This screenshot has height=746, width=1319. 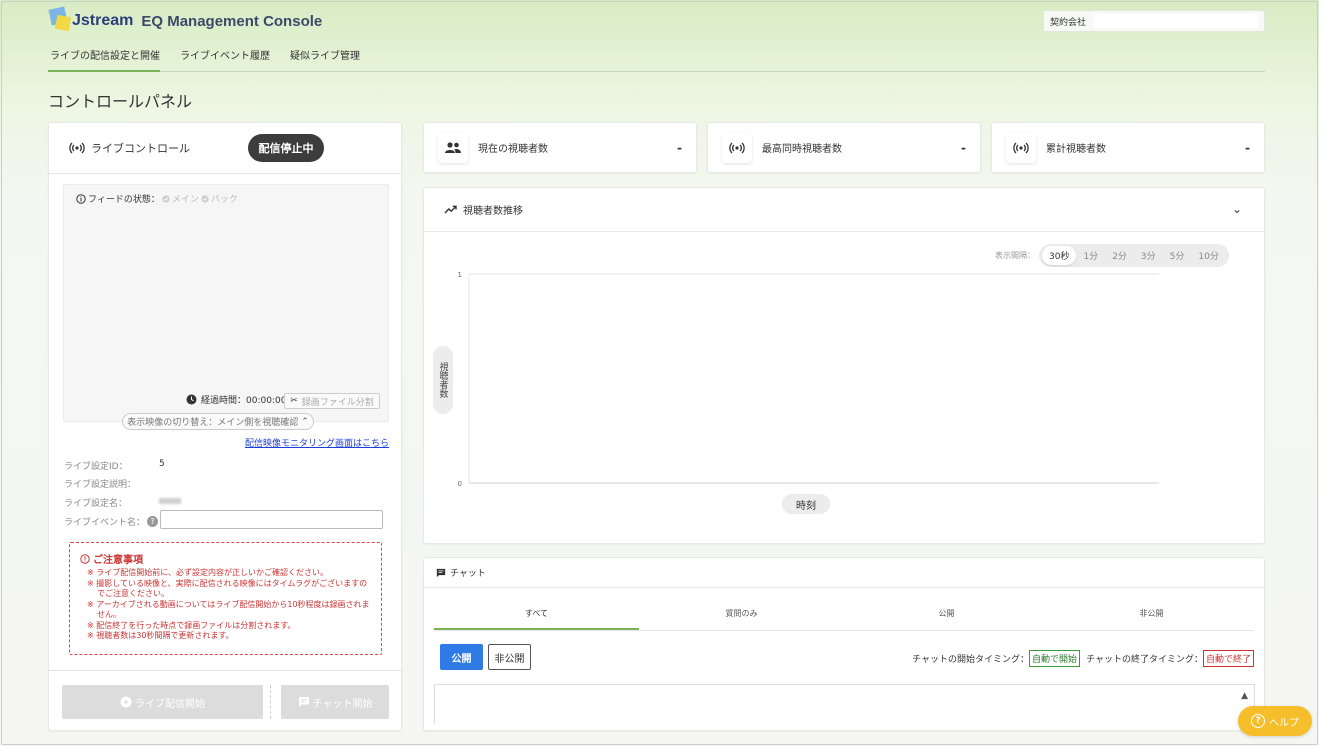 I want to click on chat-header: チャット, so click(x=844, y=573).